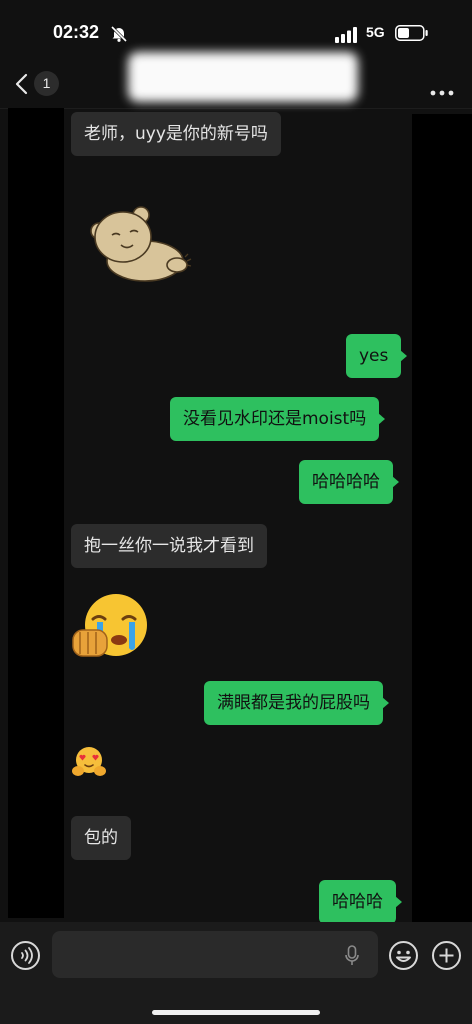  I want to click on bell-muted-icon, so click(119, 36).